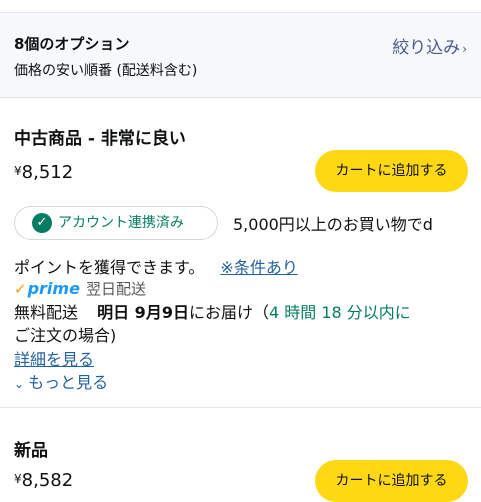  I want to click on option-count: 8個のオプション, so click(72, 44).